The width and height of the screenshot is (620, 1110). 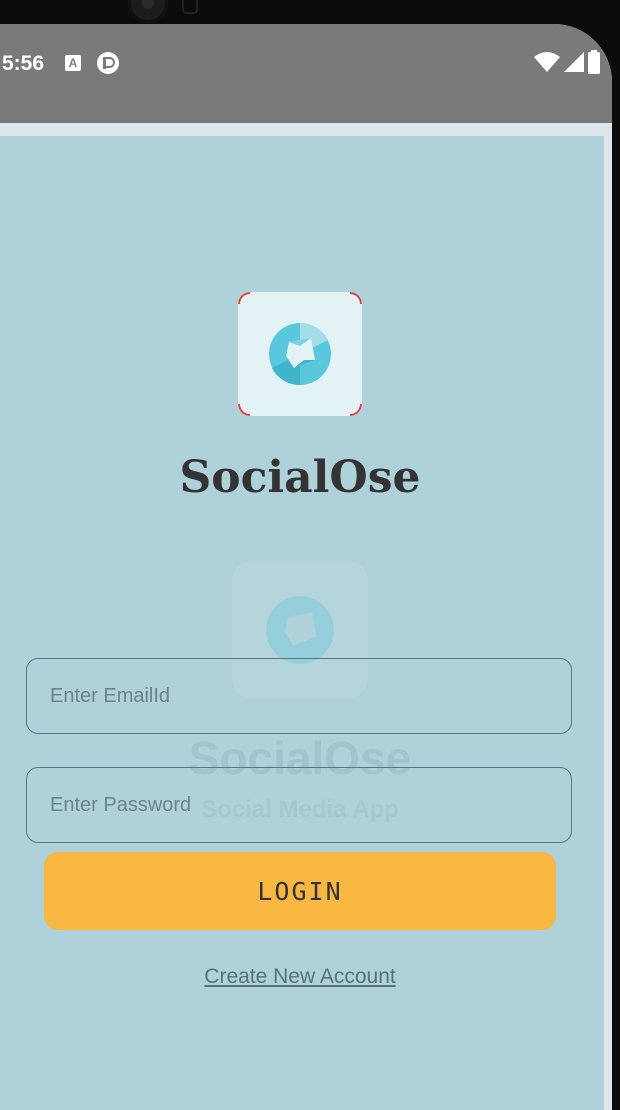 What do you see at coordinates (23, 63) in the screenshot?
I see `status-time: 5:56` at bounding box center [23, 63].